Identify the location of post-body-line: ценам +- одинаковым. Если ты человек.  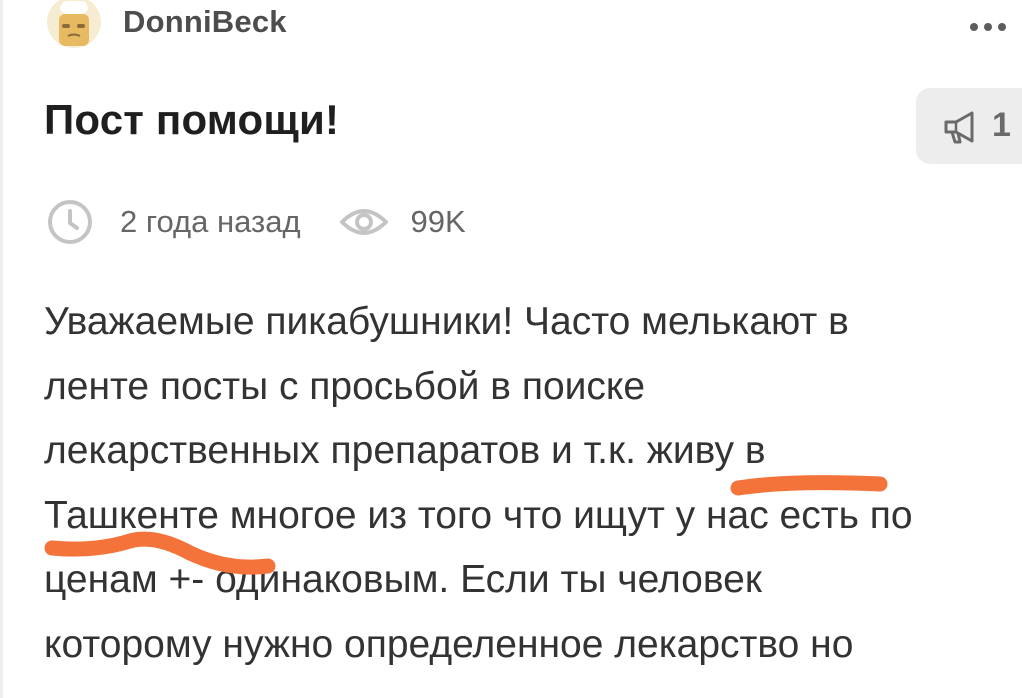
(403, 579).